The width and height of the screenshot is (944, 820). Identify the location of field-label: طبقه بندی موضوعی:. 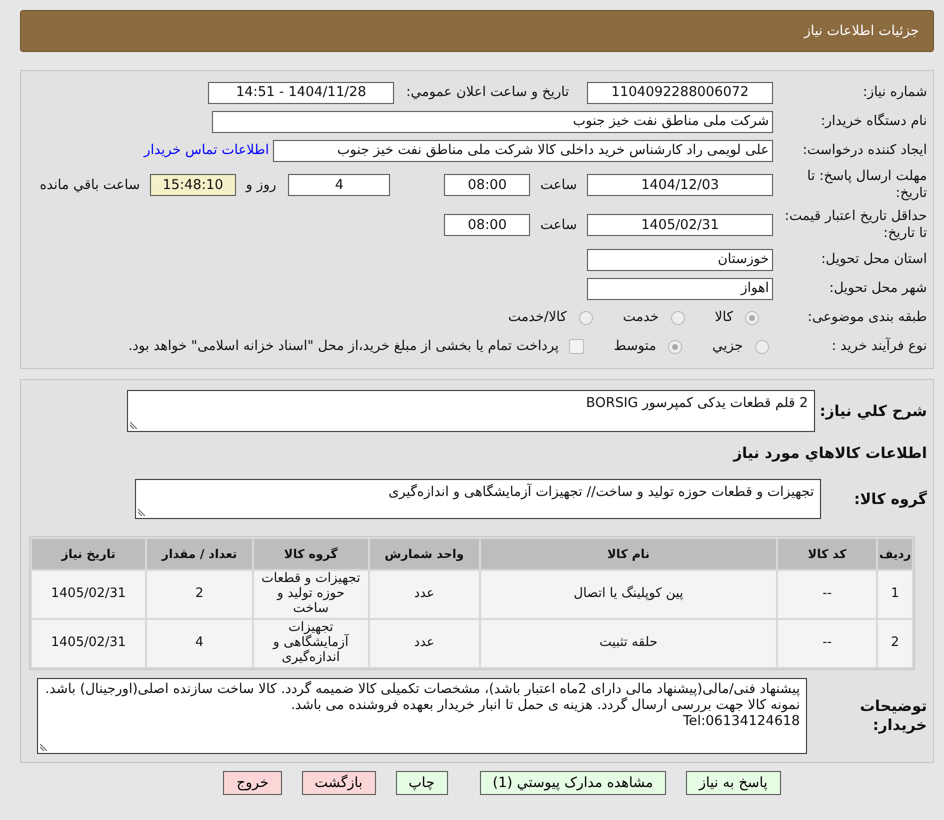
(866, 317).